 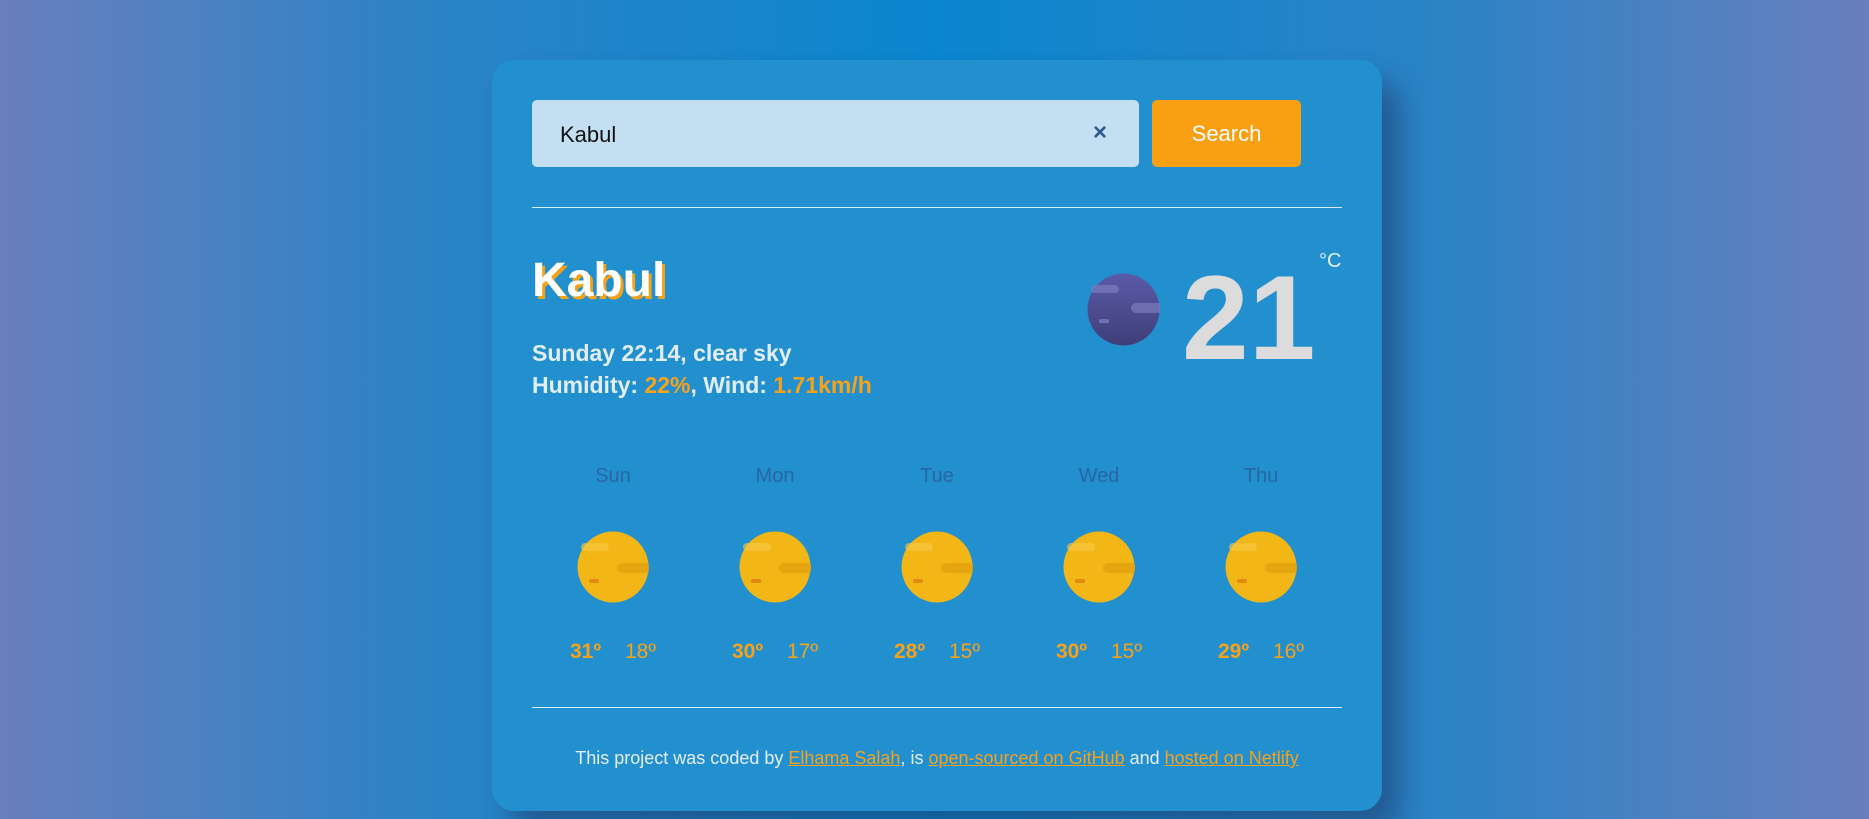 What do you see at coordinates (732, 385) in the screenshot?
I see `wind-label: , Wind:` at bounding box center [732, 385].